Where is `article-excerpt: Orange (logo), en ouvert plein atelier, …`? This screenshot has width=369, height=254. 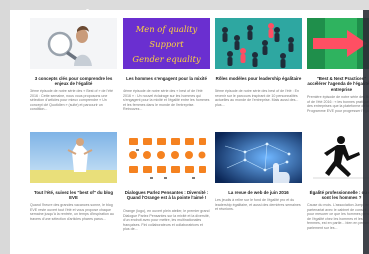 article-excerpt: Orange (logo), en ouvert plein atelier, … is located at coordinates (166, 220).